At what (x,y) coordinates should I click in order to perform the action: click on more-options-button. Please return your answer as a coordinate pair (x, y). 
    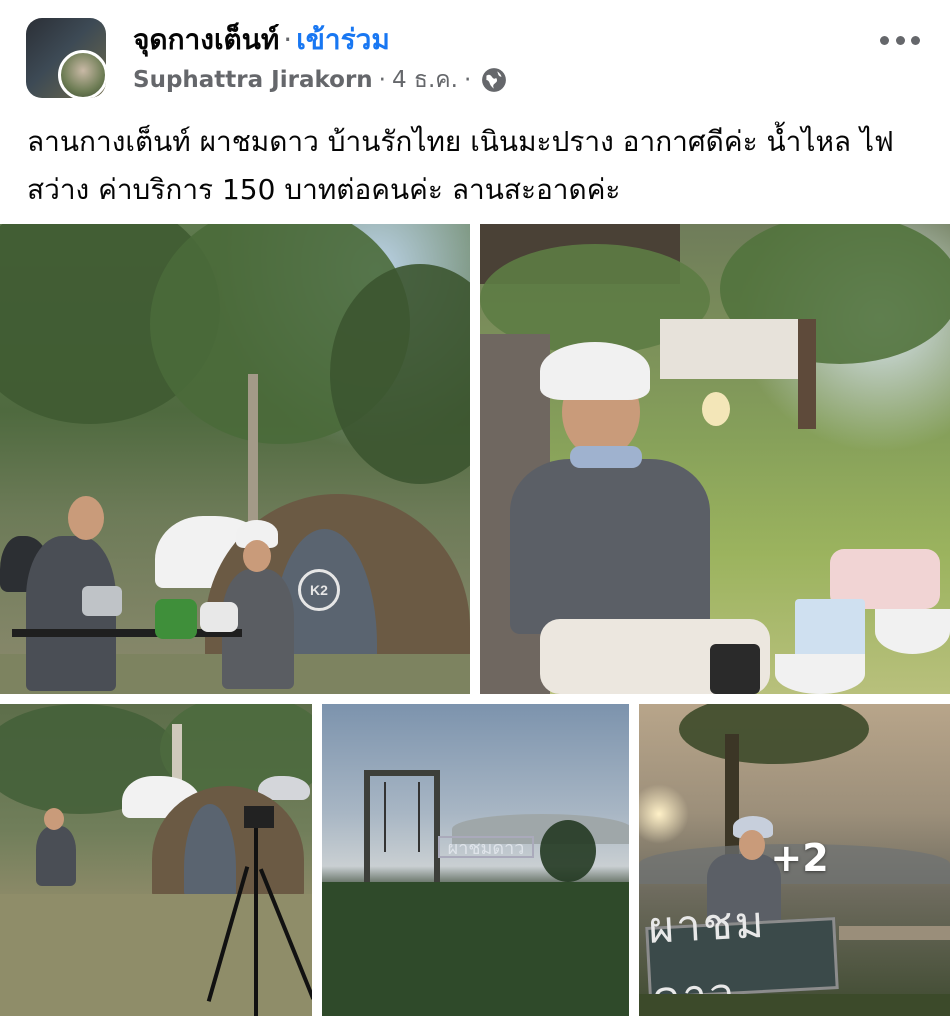
    Looking at the image, I should click on (900, 40).